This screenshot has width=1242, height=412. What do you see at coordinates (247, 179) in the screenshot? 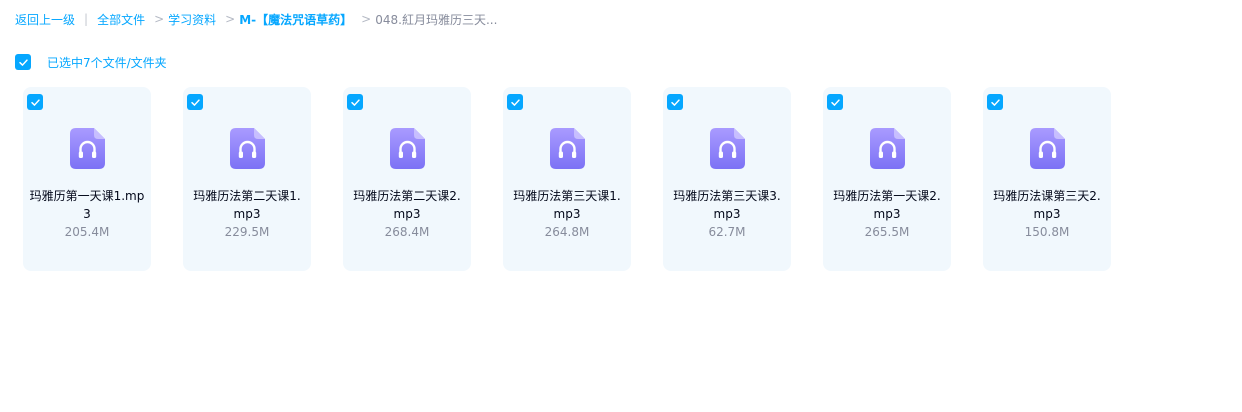
I see `file-card: 玛雅历法第二天课1.mp3 229.5M` at bounding box center [247, 179].